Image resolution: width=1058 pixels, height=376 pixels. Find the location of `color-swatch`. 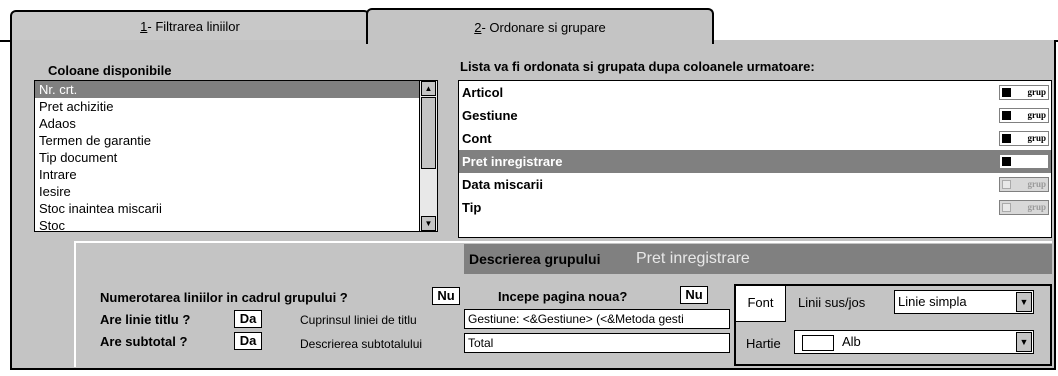

color-swatch is located at coordinates (818, 342).